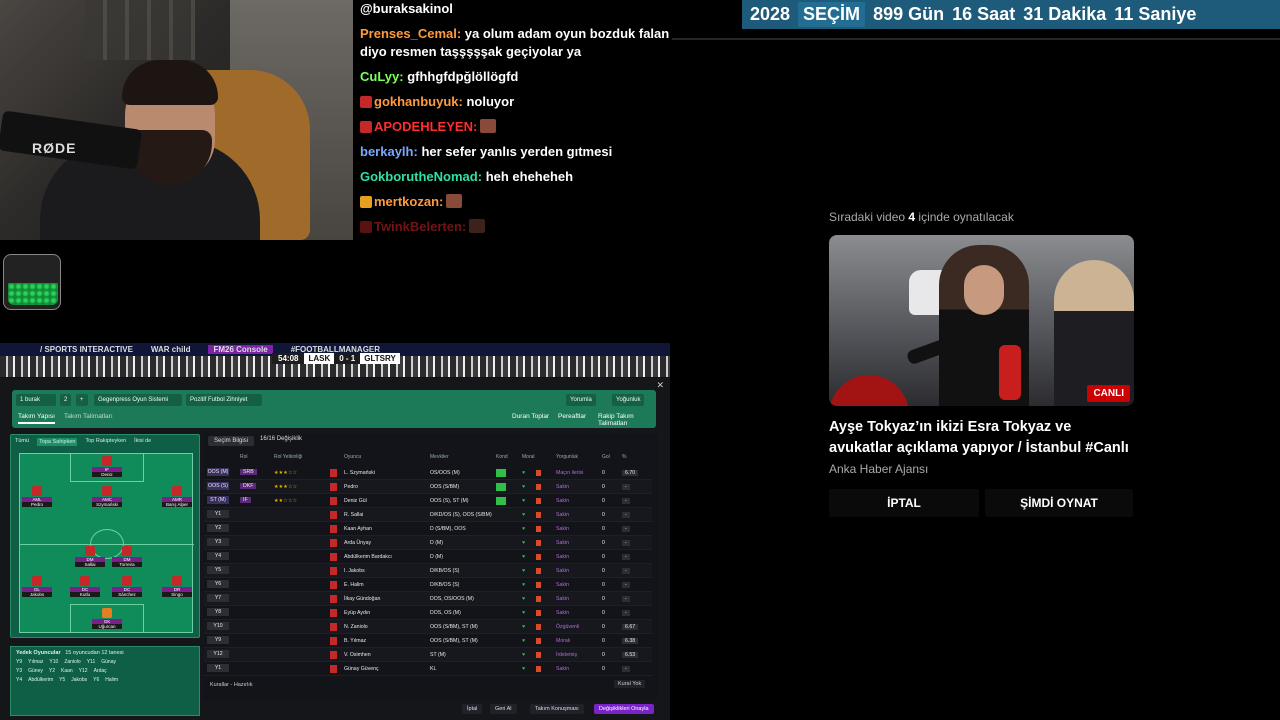 The height and width of the screenshot is (720, 1280). Describe the element at coordinates (354, 571) in the screenshot. I see `player-name: I. Jakobs` at that location.